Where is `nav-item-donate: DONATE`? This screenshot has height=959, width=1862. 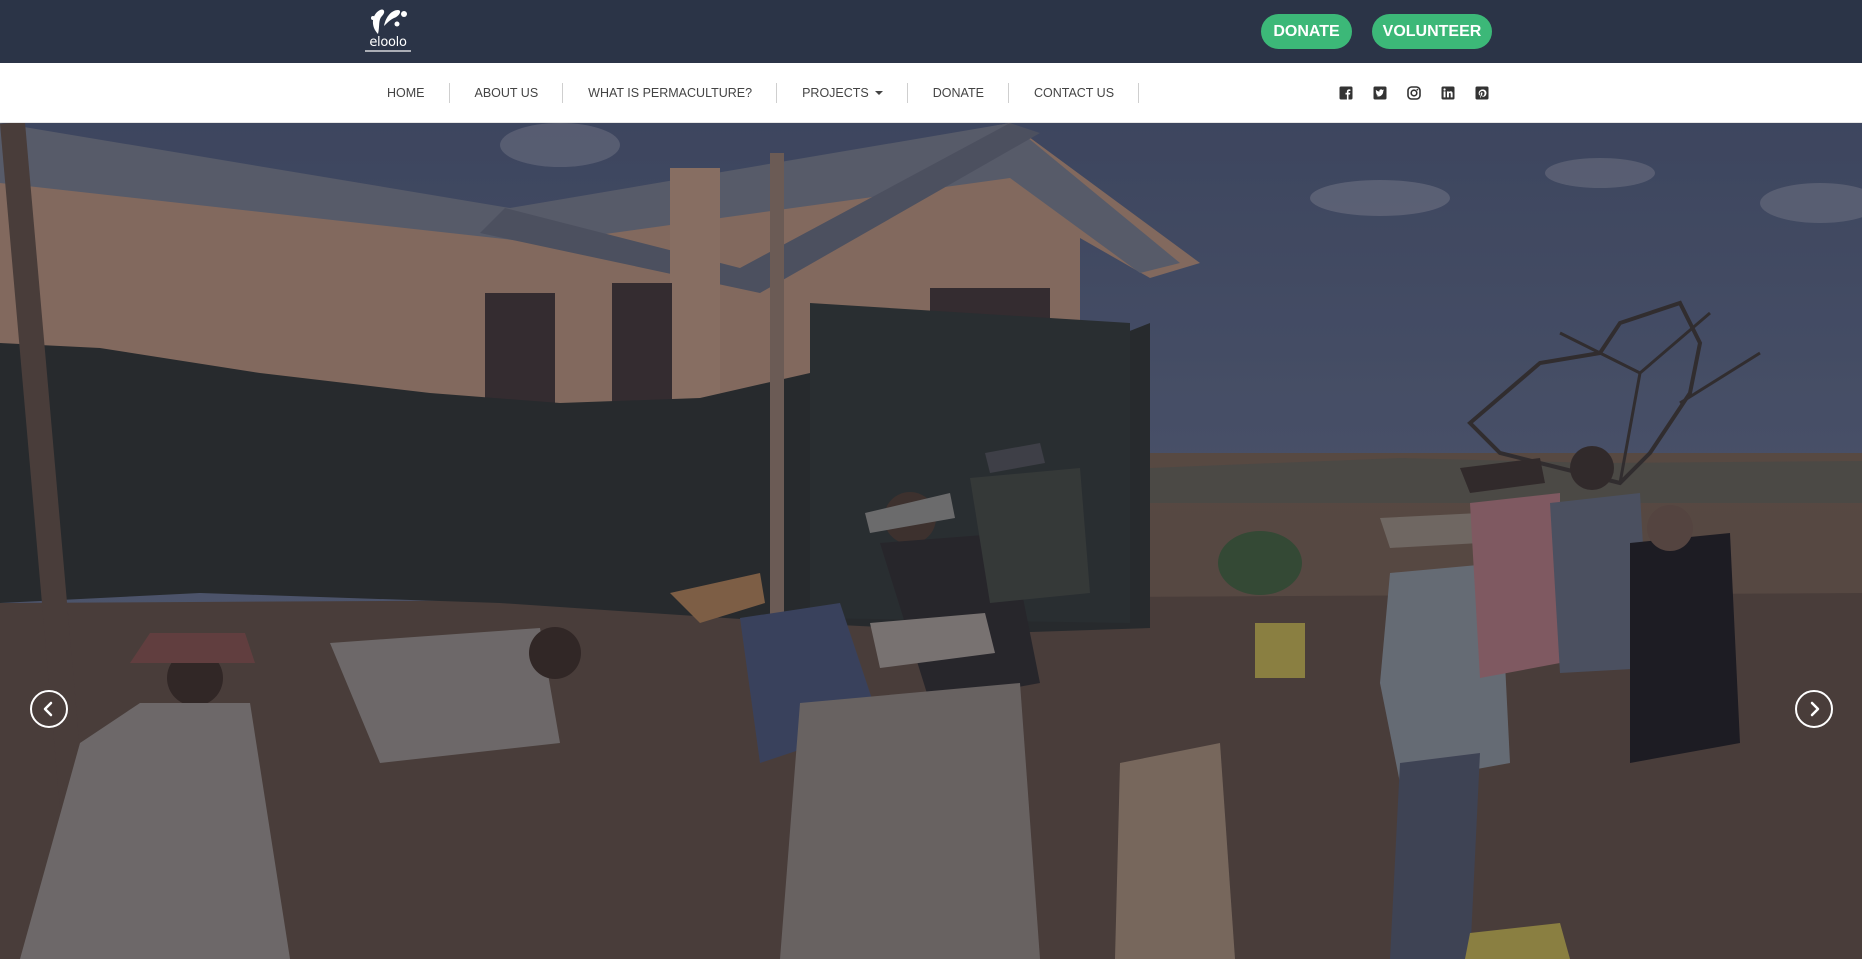
nav-item-donate: DONATE is located at coordinates (959, 93).